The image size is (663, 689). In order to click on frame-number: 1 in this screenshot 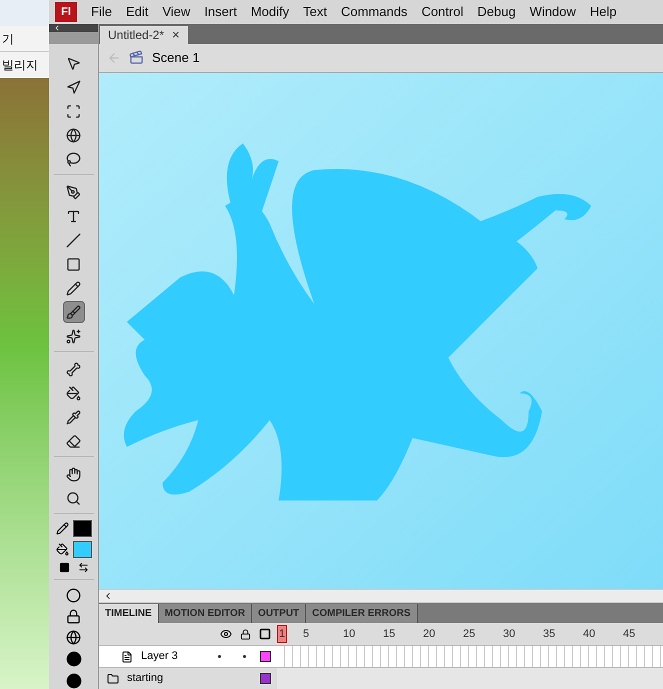, I will do `click(282, 634)`.